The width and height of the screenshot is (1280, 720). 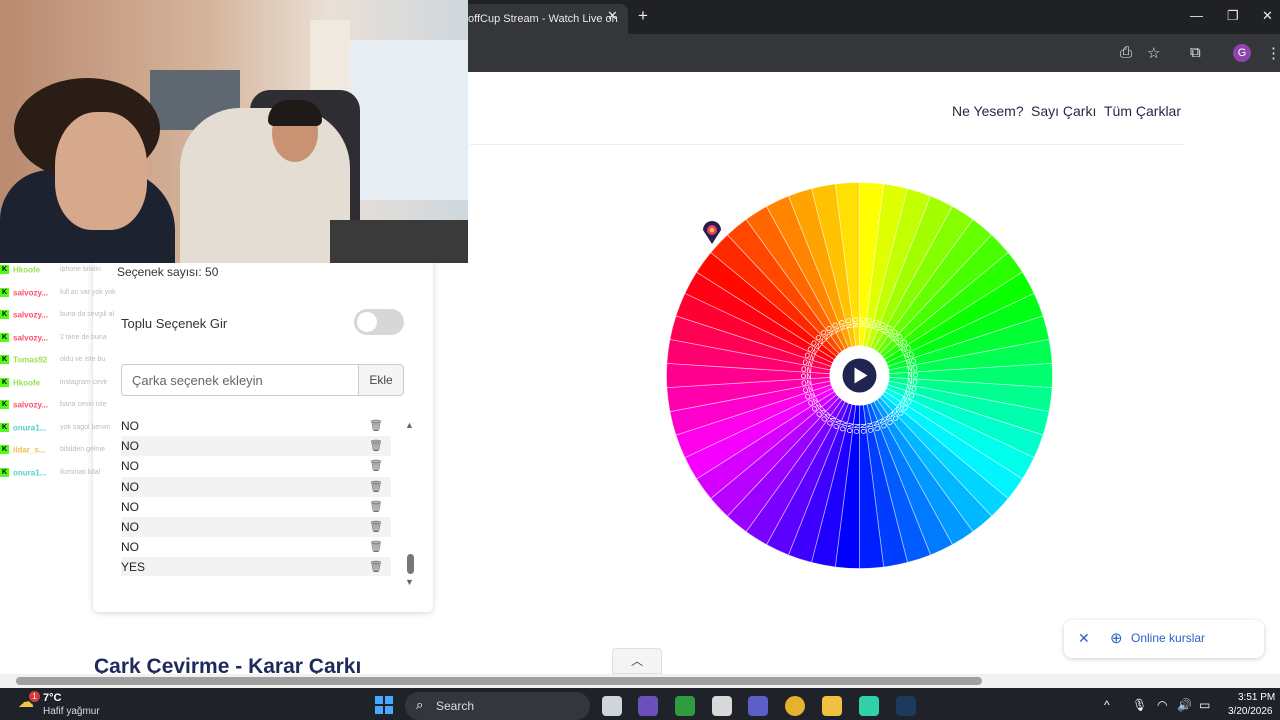 What do you see at coordinates (722, 706) in the screenshot?
I see `taskbar-app-store` at bounding box center [722, 706].